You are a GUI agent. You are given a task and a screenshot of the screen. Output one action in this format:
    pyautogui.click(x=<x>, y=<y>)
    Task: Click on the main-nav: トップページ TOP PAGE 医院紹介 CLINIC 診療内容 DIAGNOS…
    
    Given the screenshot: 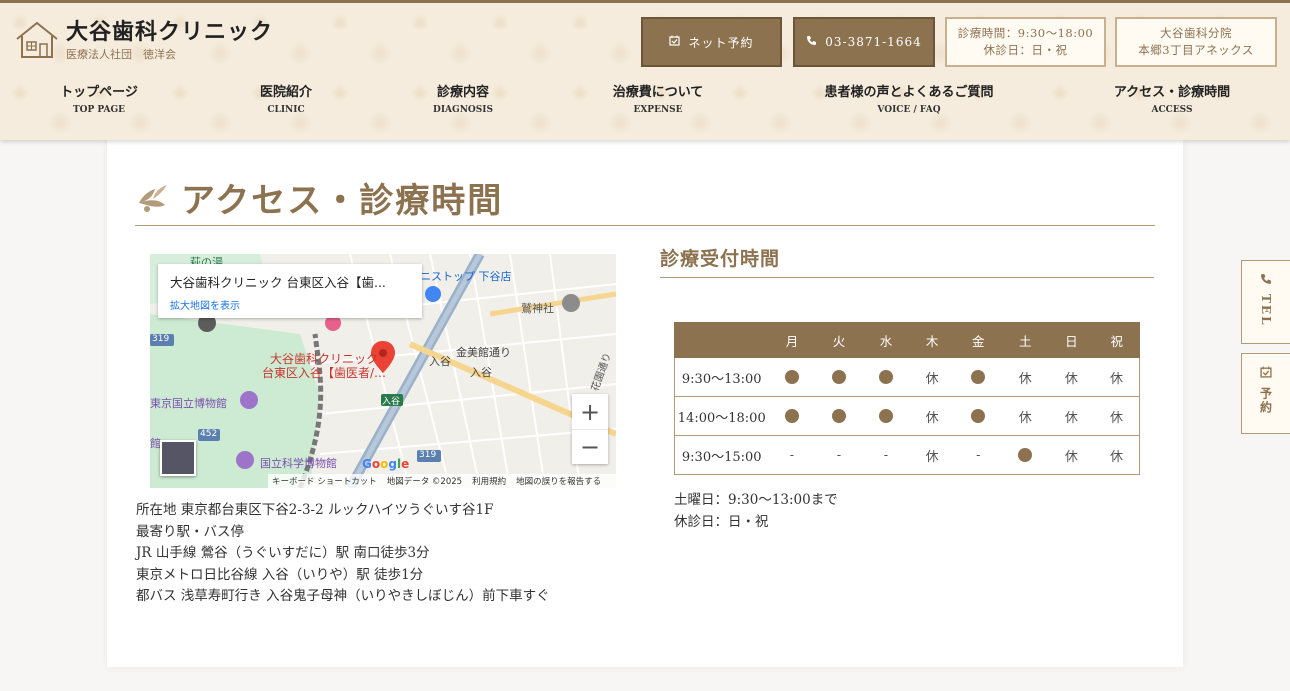 What is the action you would take?
    pyautogui.click(x=645, y=103)
    